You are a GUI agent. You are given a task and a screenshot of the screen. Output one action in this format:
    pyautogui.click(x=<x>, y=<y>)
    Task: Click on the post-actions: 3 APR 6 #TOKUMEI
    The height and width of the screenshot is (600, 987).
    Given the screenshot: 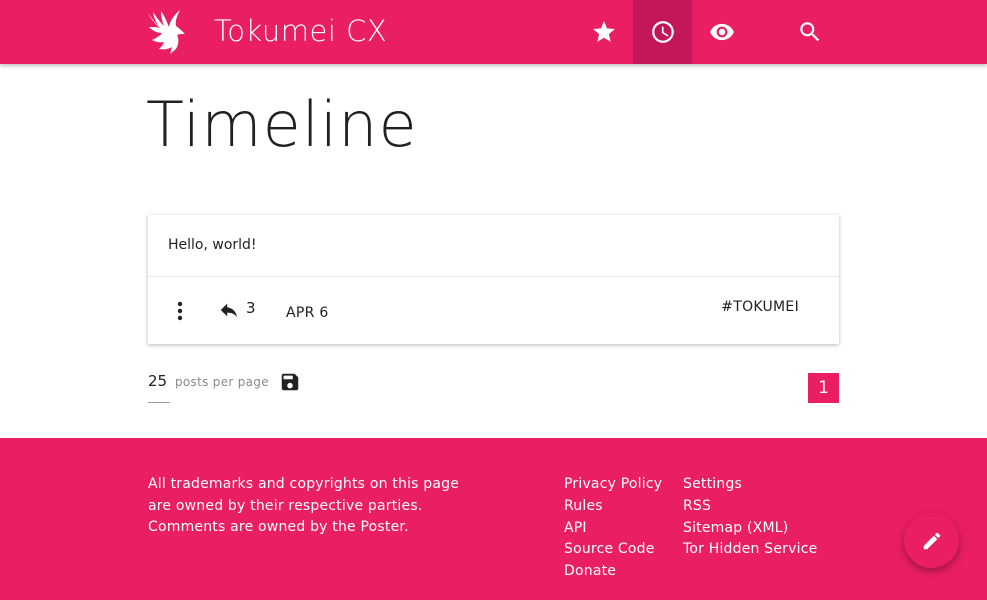 What is the action you would take?
    pyautogui.click(x=493, y=310)
    